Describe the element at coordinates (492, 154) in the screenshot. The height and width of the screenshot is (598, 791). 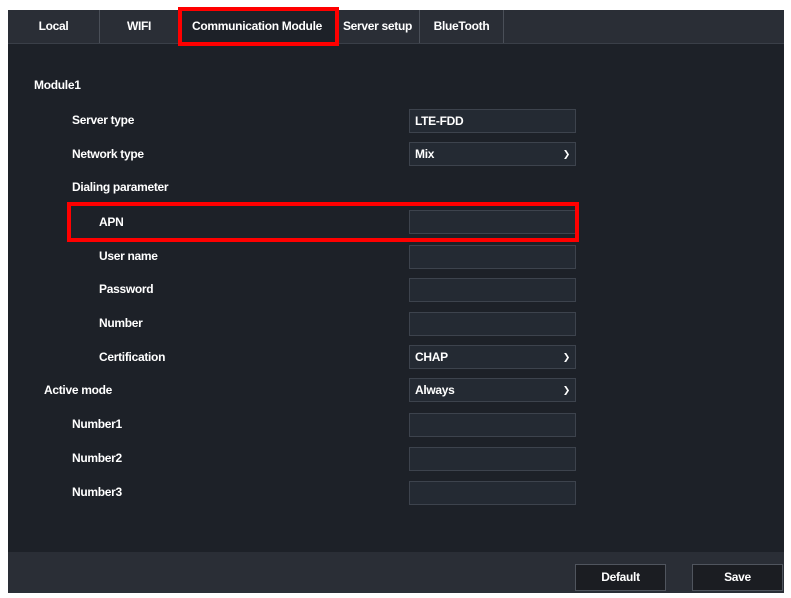
I see `network-type-select: Mix ❯` at that location.